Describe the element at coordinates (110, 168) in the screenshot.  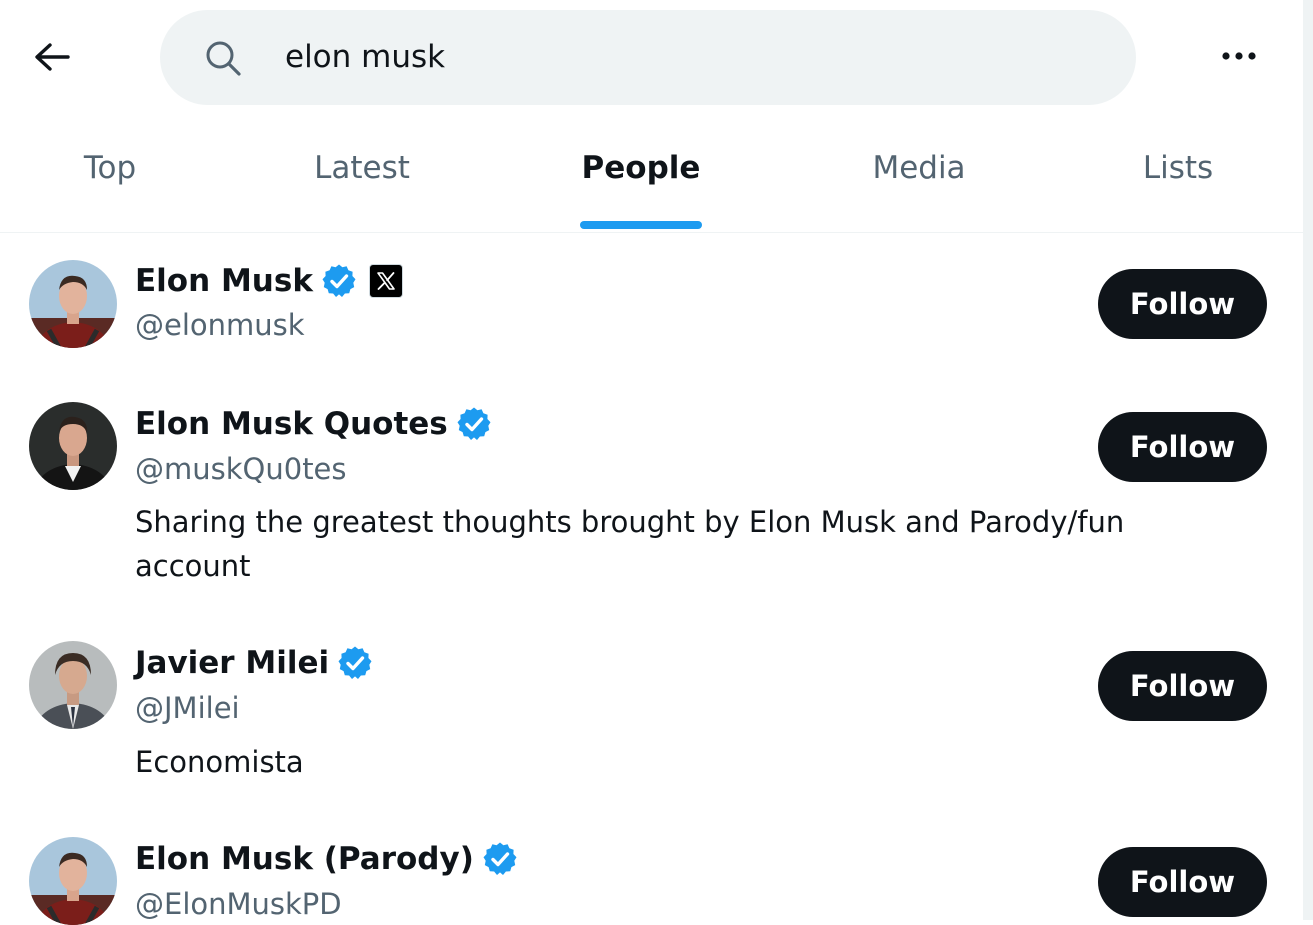
I see `tab-label: Top` at that location.